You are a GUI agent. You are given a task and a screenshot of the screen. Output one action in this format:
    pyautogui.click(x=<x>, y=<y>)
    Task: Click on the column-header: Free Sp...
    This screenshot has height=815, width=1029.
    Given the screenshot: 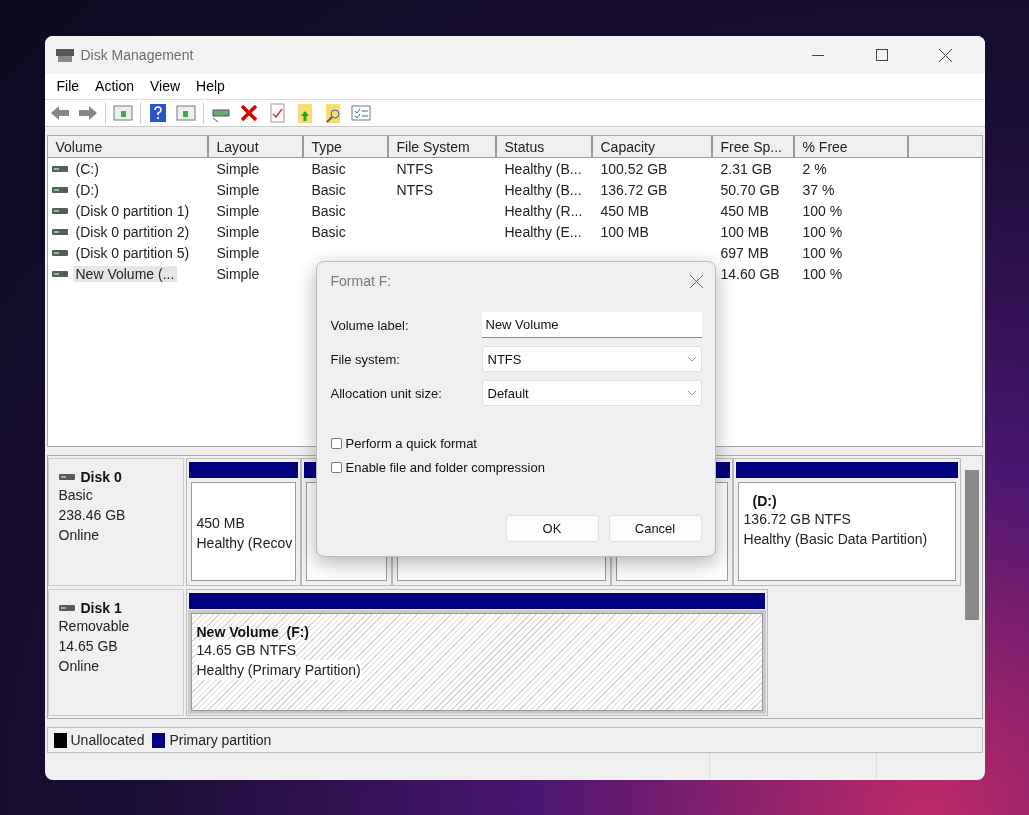 What is the action you would take?
    pyautogui.click(x=753, y=147)
    